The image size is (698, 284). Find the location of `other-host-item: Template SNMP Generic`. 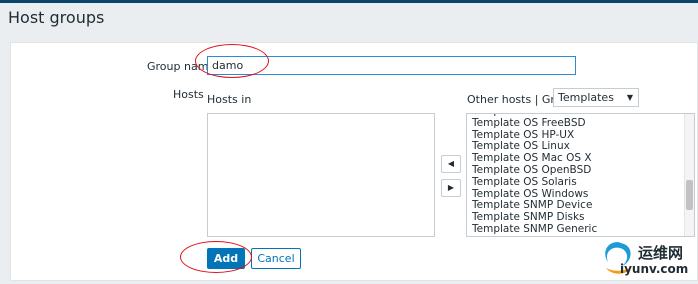

other-host-item: Template SNMP Generic is located at coordinates (577, 229).